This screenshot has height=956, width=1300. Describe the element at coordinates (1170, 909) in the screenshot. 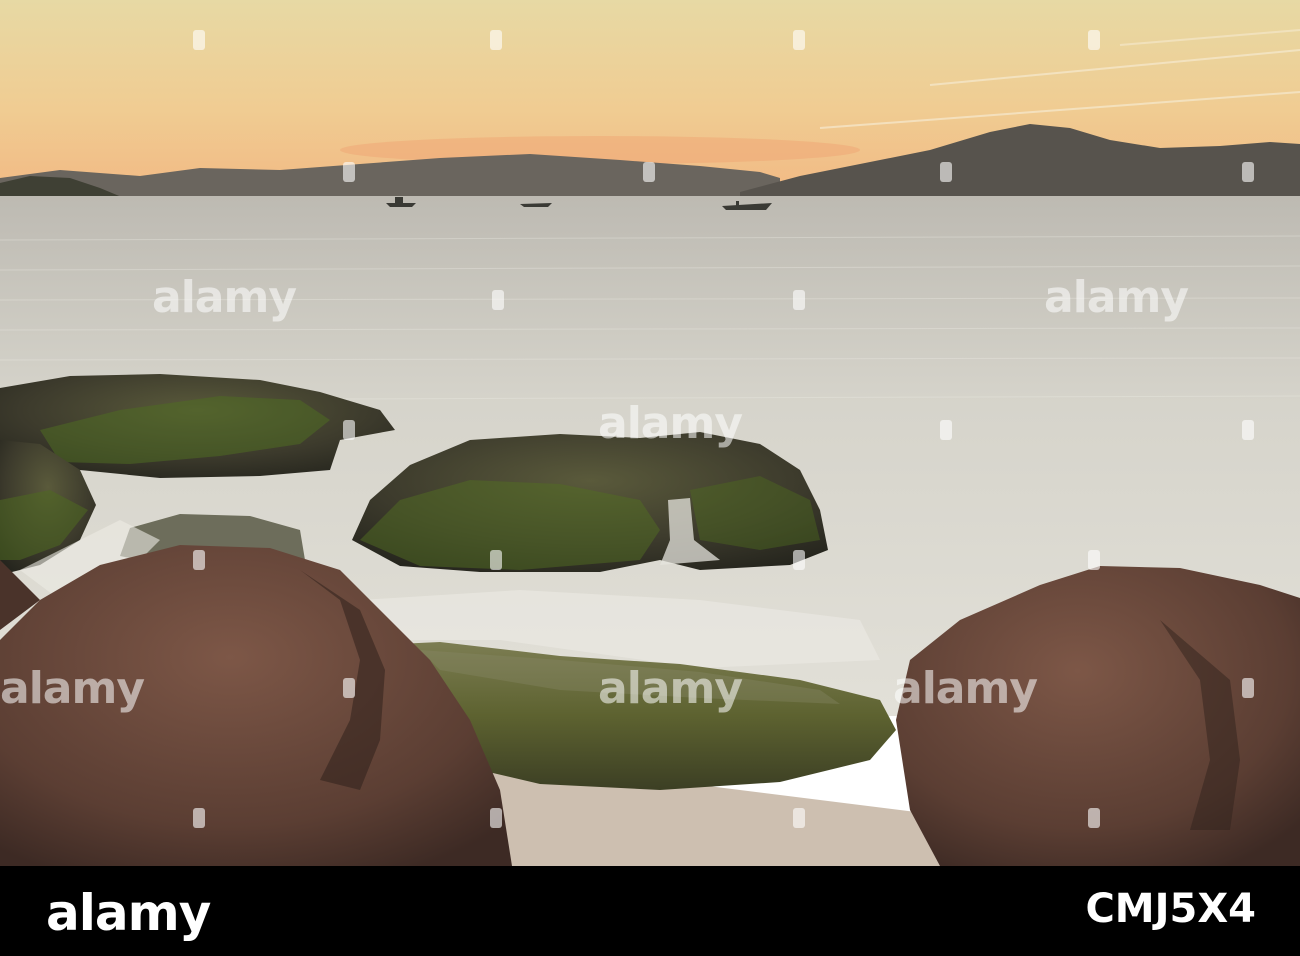

I see `image-id: CMJ5X4` at that location.